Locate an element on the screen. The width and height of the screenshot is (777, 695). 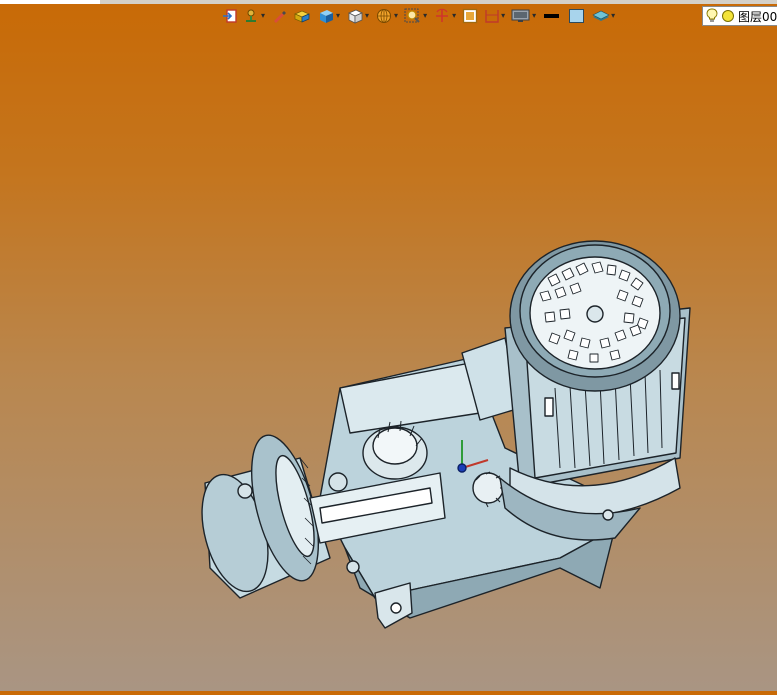
view-toolbar: ▾ ▾ ▾ ▾ ▾ ▾ ▾ ▾ ▾ is located at coordinates (418, 16).